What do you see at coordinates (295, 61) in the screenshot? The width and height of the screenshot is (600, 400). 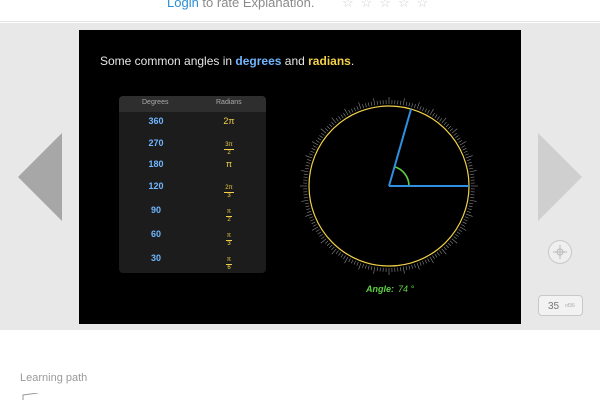 I see `headline-and: and` at bounding box center [295, 61].